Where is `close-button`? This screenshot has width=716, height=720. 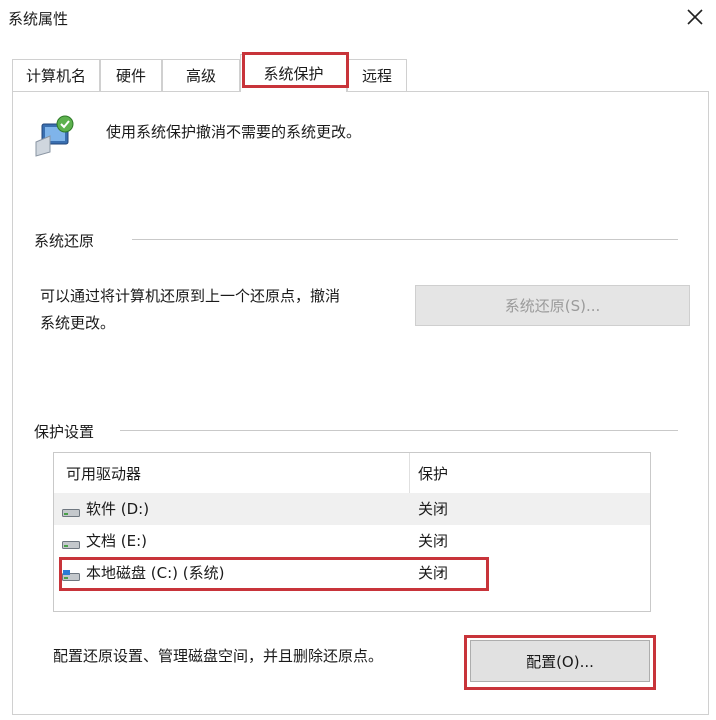 close-button is located at coordinates (695, 17).